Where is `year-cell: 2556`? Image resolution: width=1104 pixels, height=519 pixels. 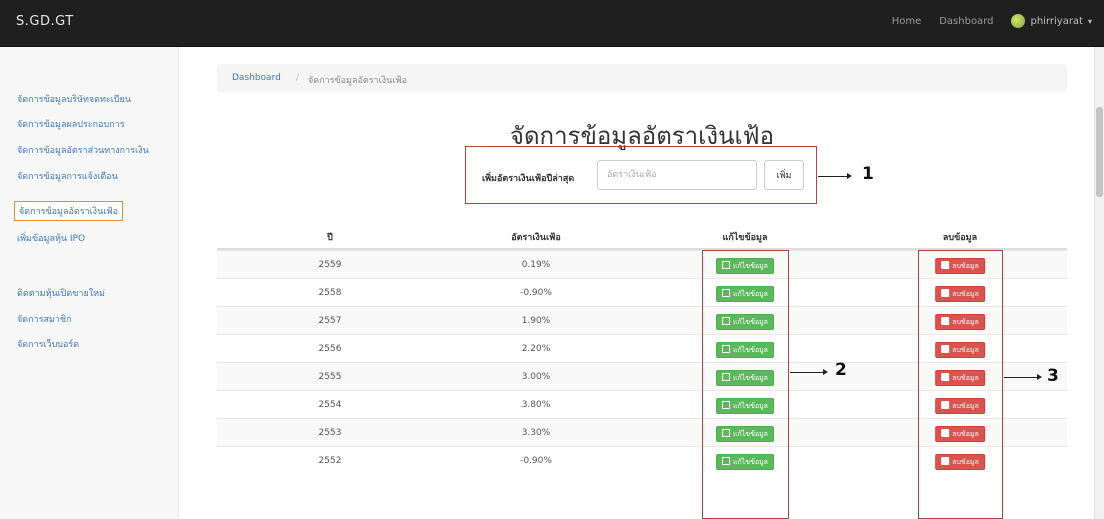 year-cell: 2556 is located at coordinates (330, 349).